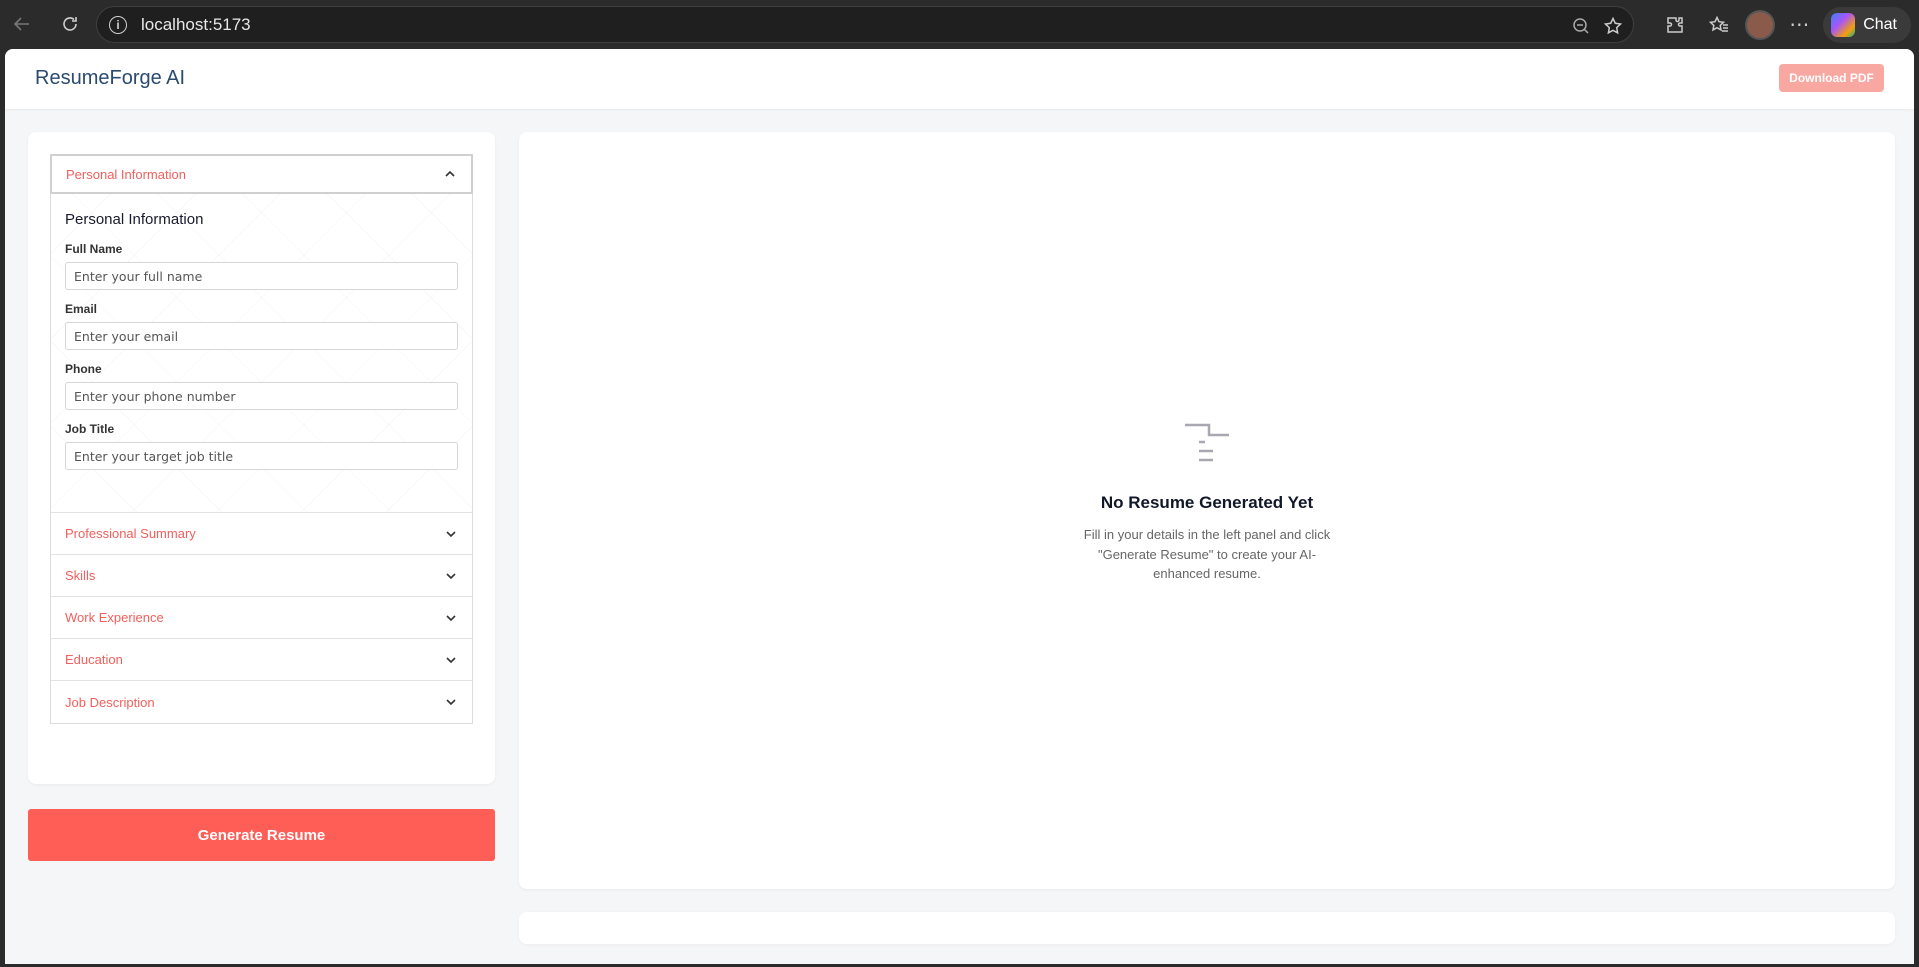  I want to click on site-info-icon: i, so click(118, 24).